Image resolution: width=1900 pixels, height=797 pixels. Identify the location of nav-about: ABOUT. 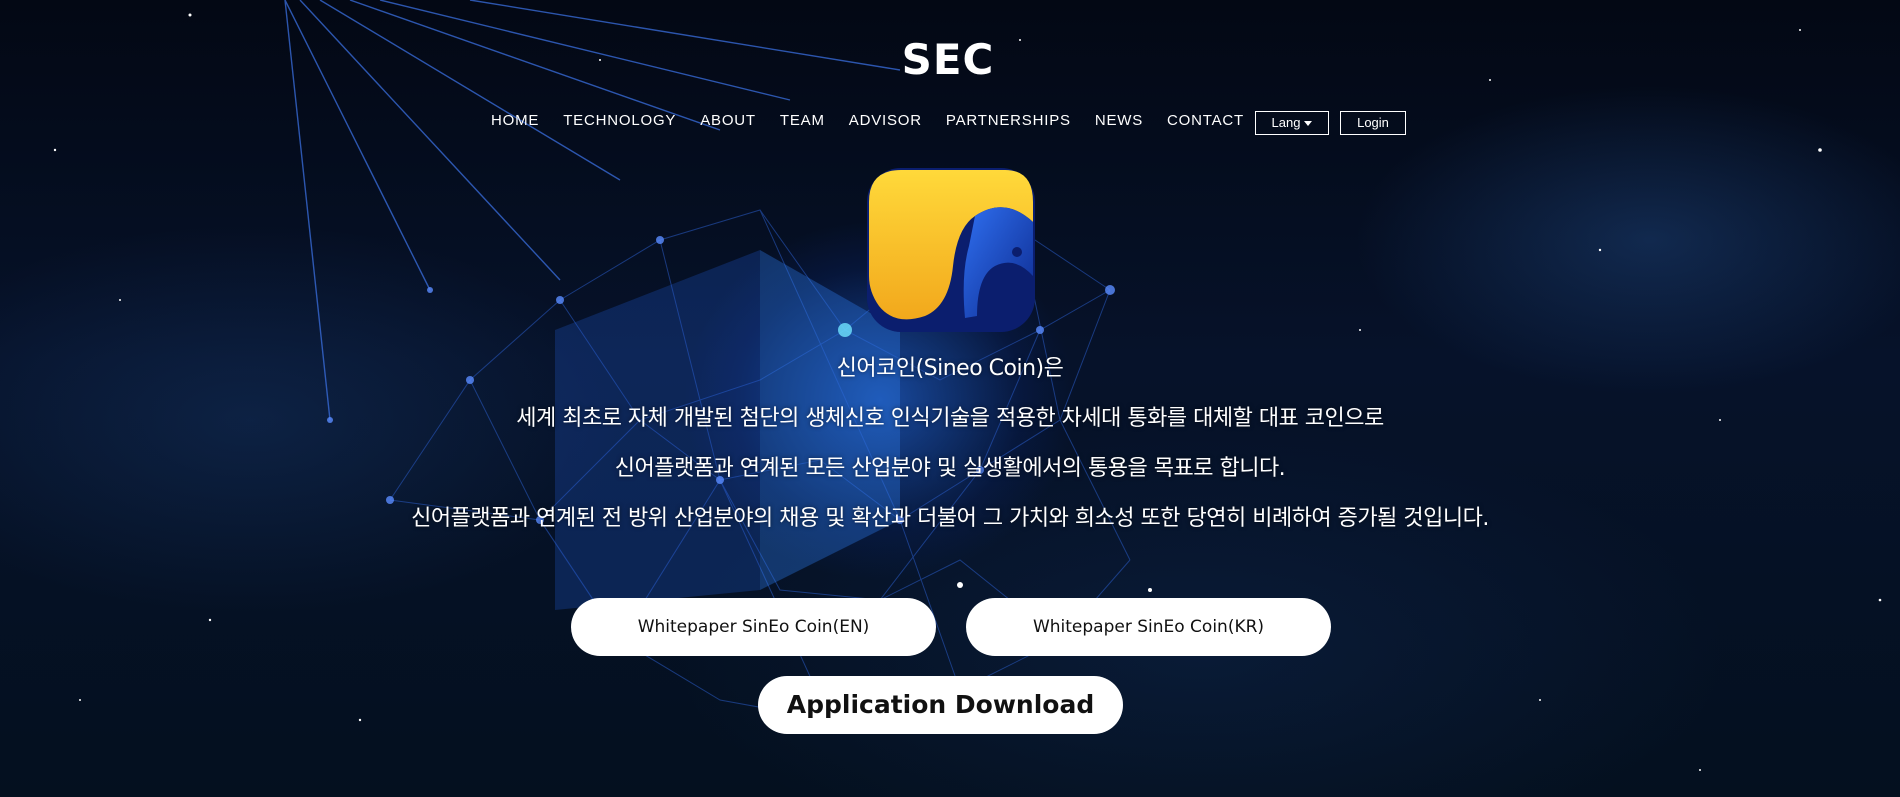
(728, 120).